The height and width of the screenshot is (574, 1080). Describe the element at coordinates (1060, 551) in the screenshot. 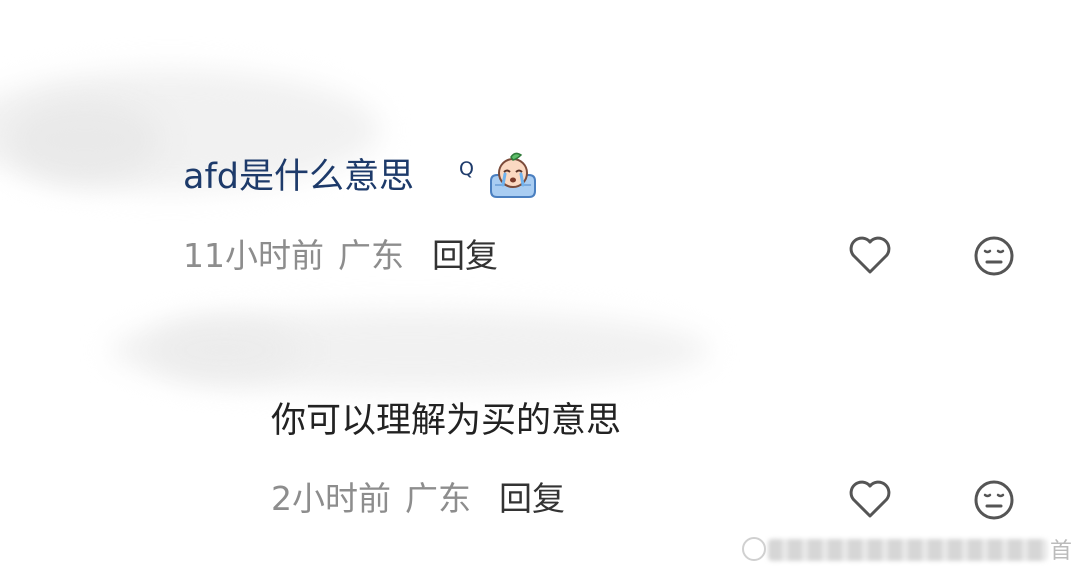

I see `watermark-char: 首` at that location.